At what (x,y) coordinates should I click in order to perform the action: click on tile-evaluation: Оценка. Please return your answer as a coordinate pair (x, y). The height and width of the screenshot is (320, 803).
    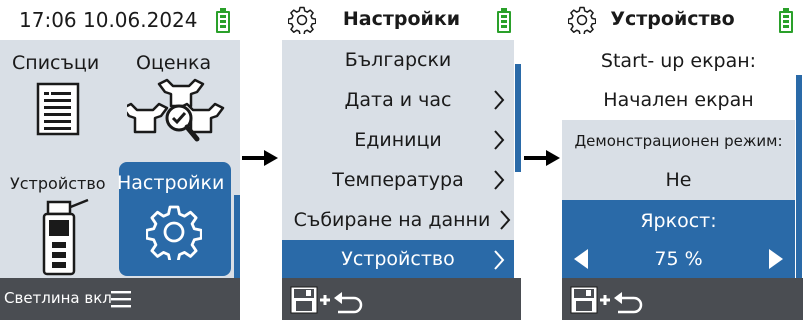
    Looking at the image, I should click on (176, 100).